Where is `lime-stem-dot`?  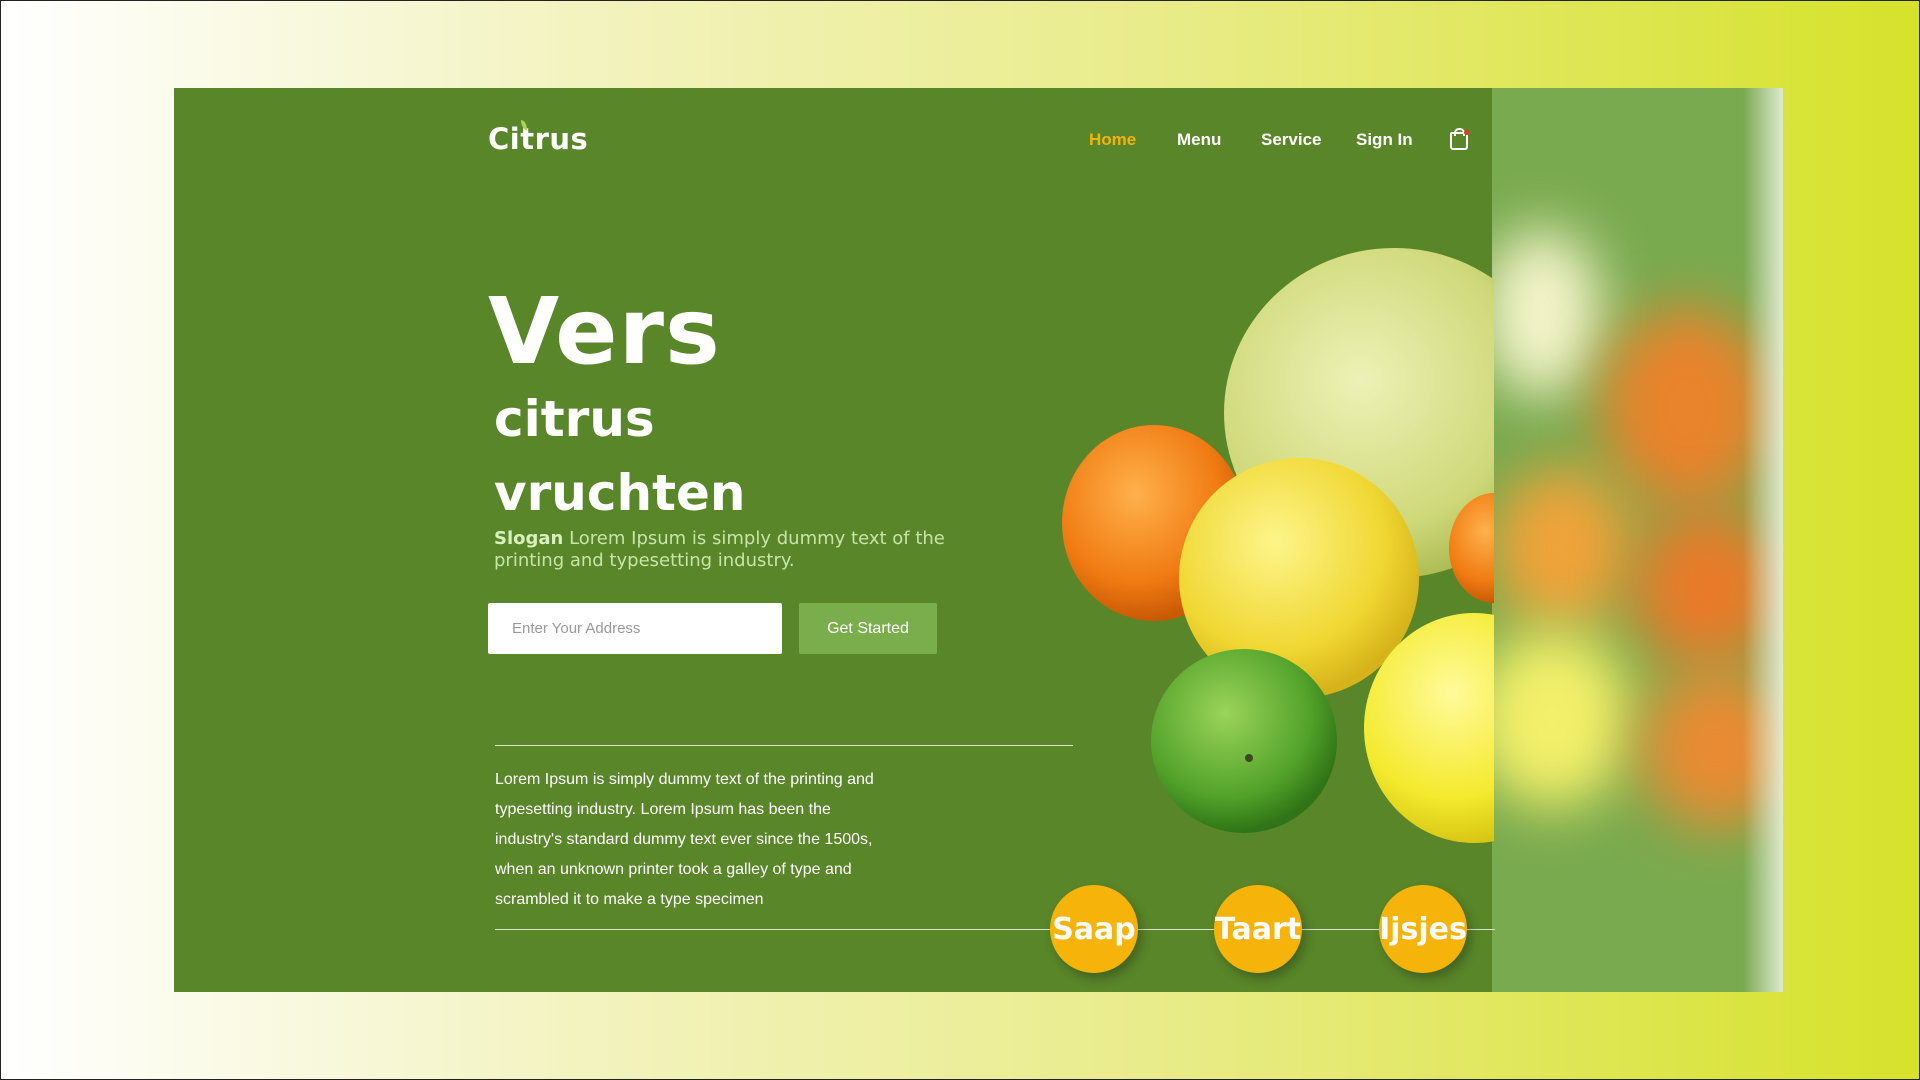 lime-stem-dot is located at coordinates (1249, 758).